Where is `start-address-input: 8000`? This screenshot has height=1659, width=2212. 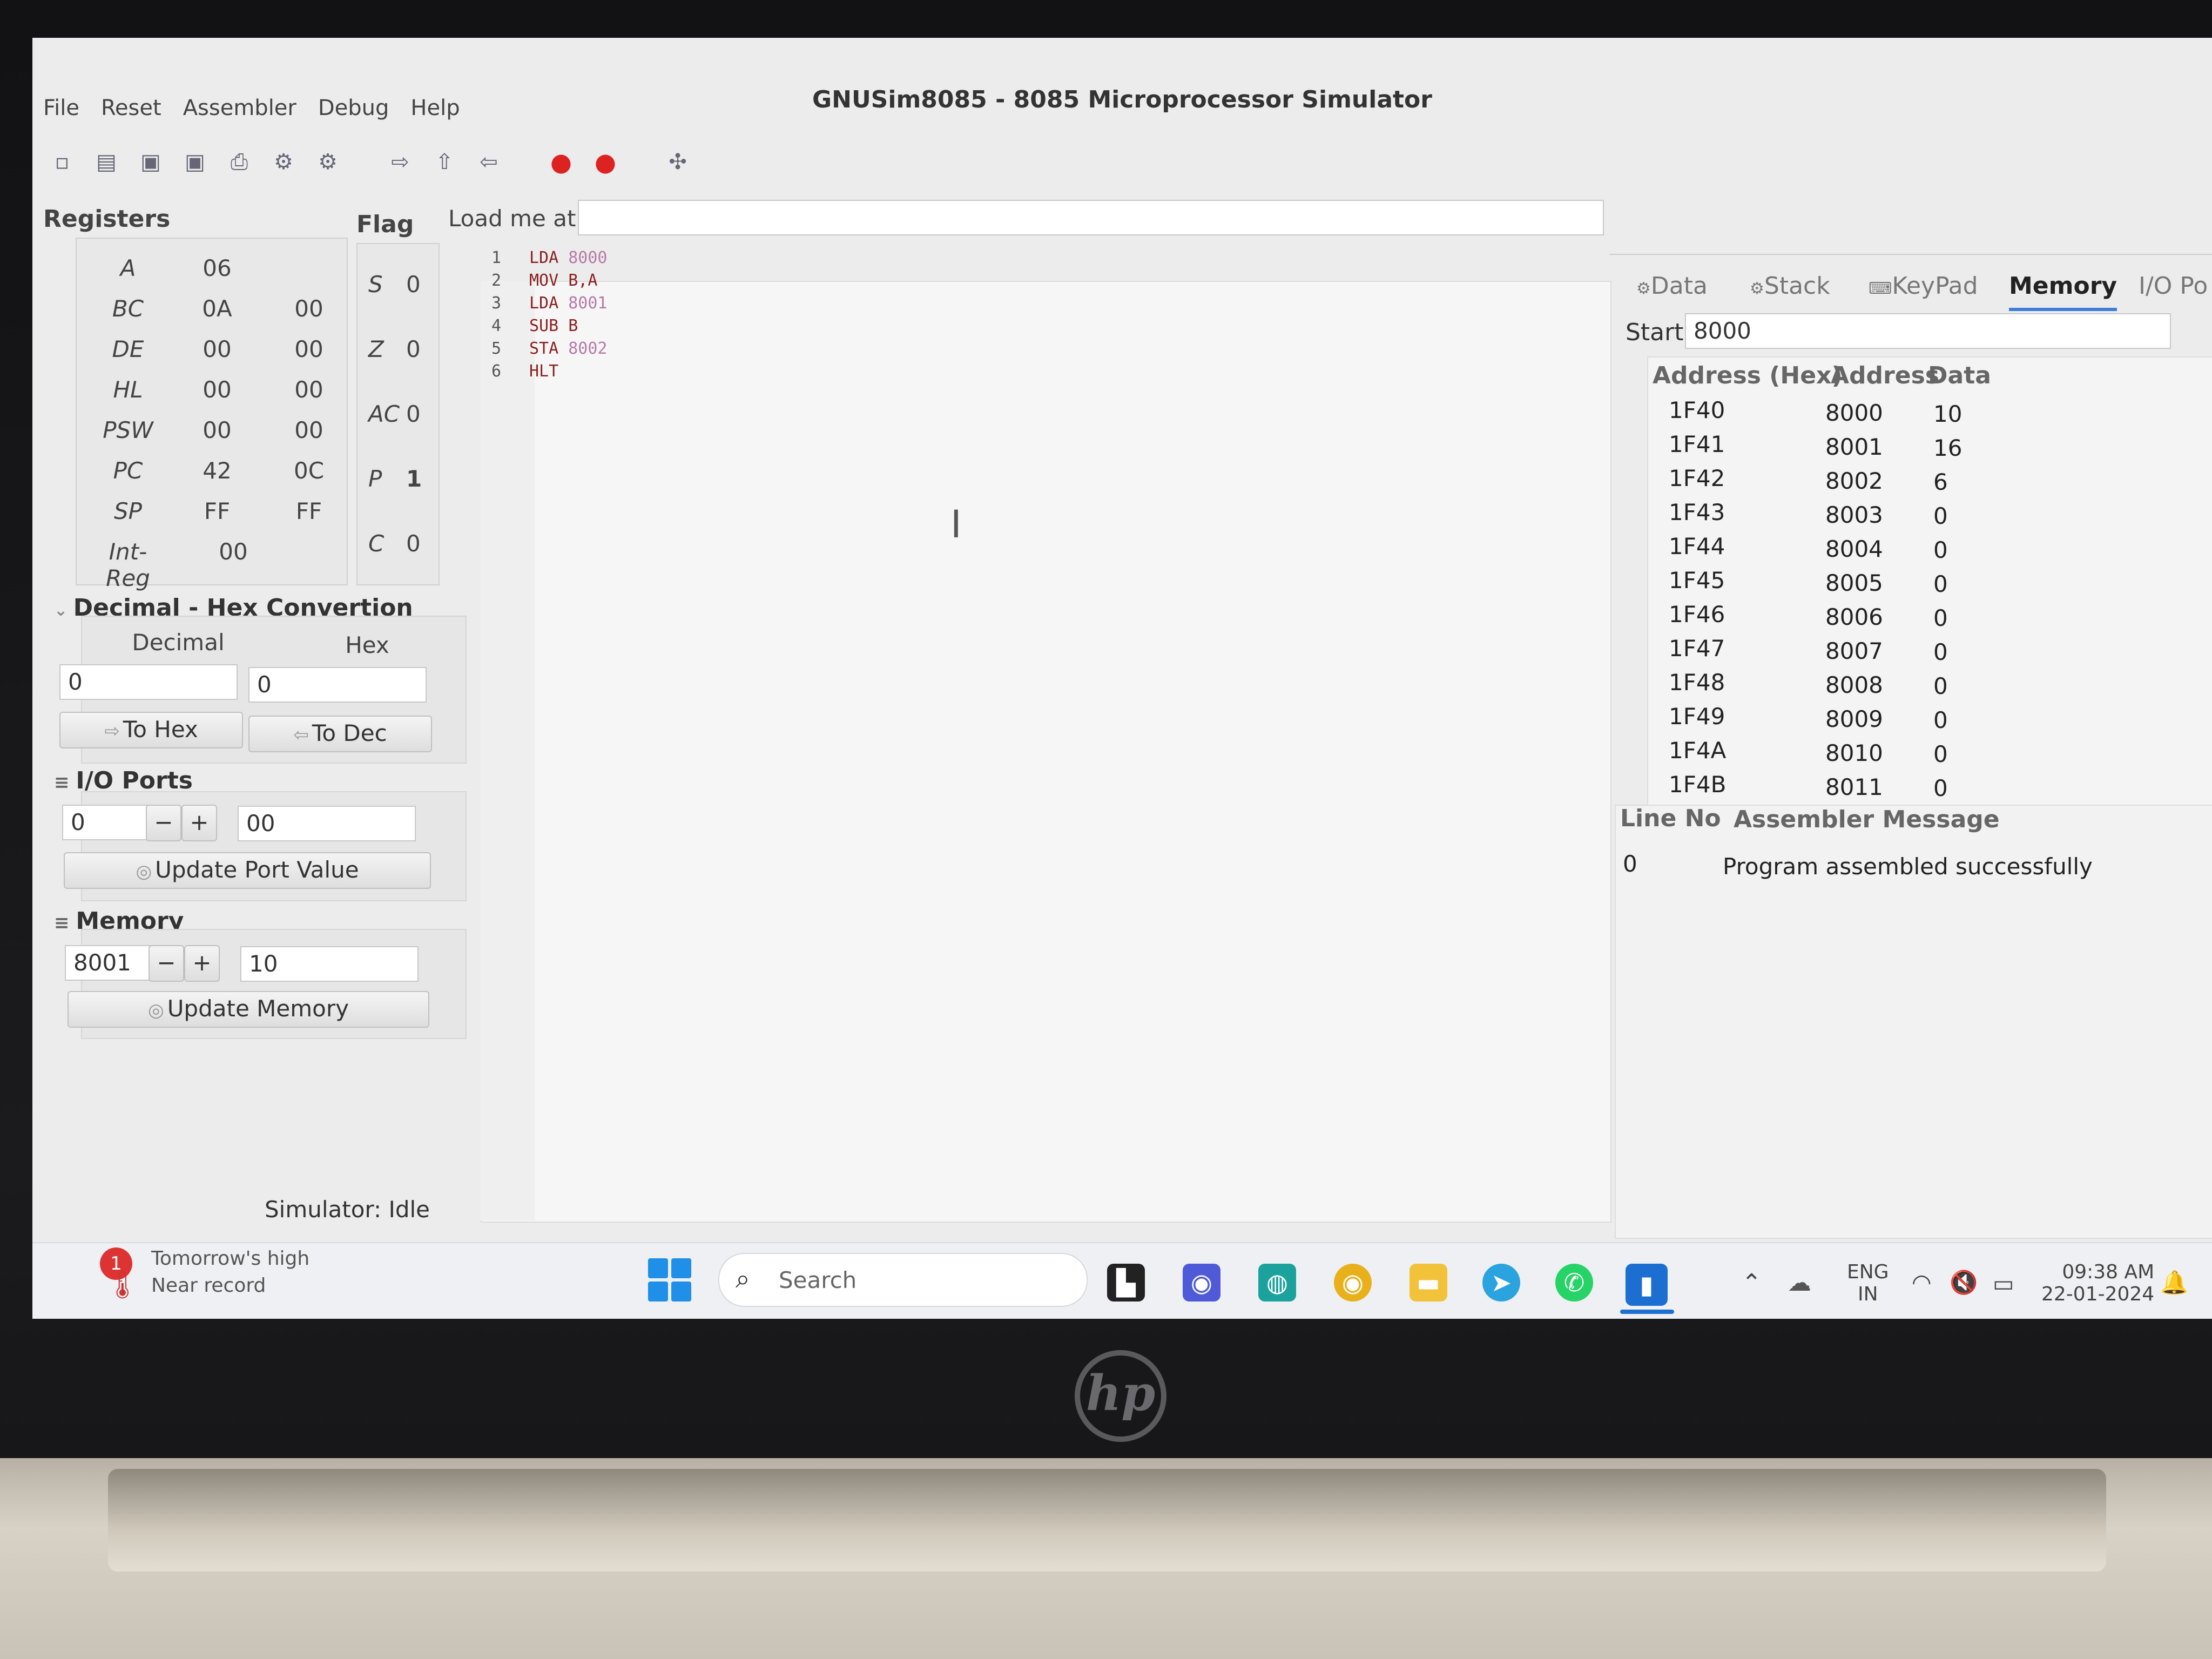 start-address-input: 8000 is located at coordinates (1928, 331).